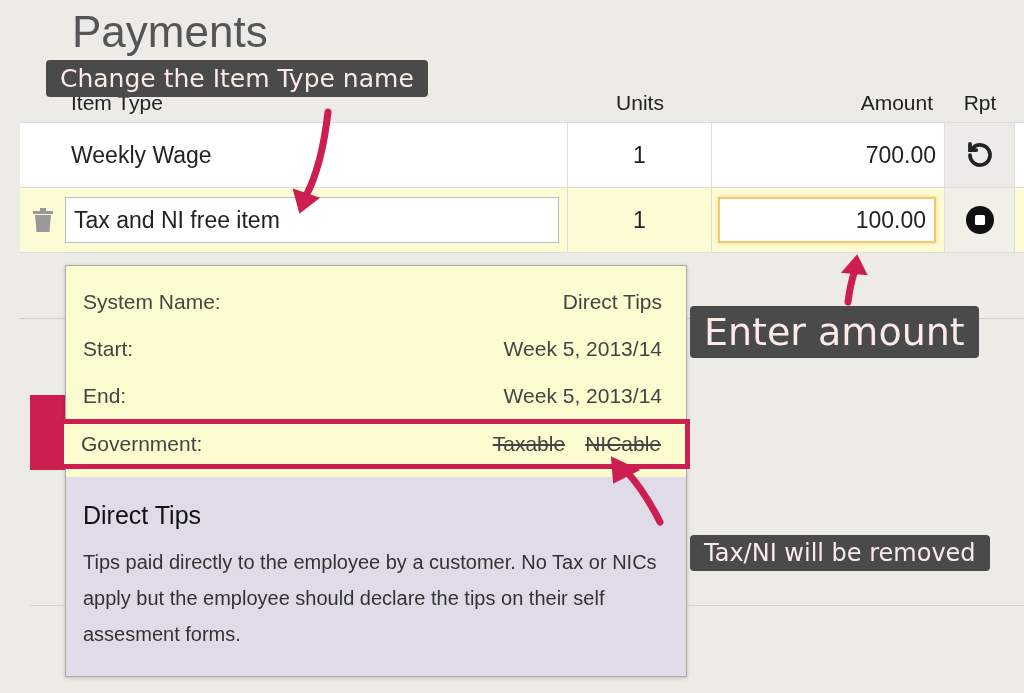 This screenshot has width=1024, height=693. What do you see at coordinates (312, 220) in the screenshot?
I see `item-type-field: Tax and NI free item` at bounding box center [312, 220].